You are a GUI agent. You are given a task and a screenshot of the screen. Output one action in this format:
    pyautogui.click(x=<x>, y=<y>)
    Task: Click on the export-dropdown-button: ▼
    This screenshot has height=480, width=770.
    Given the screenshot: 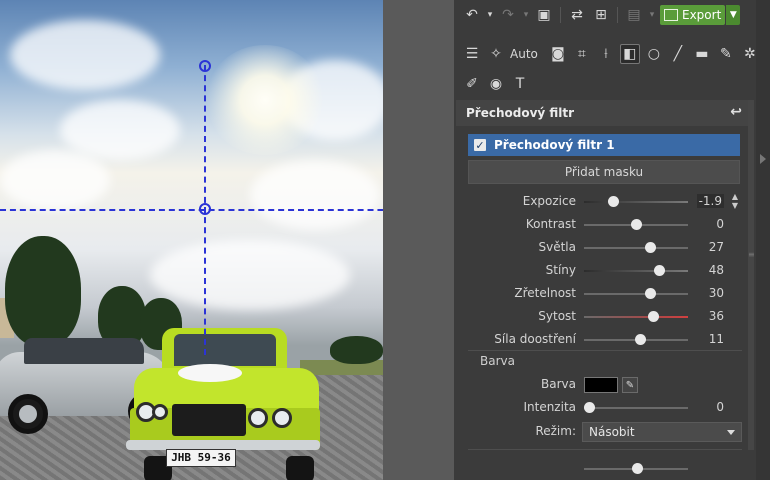 What is the action you would take?
    pyautogui.click(x=733, y=15)
    